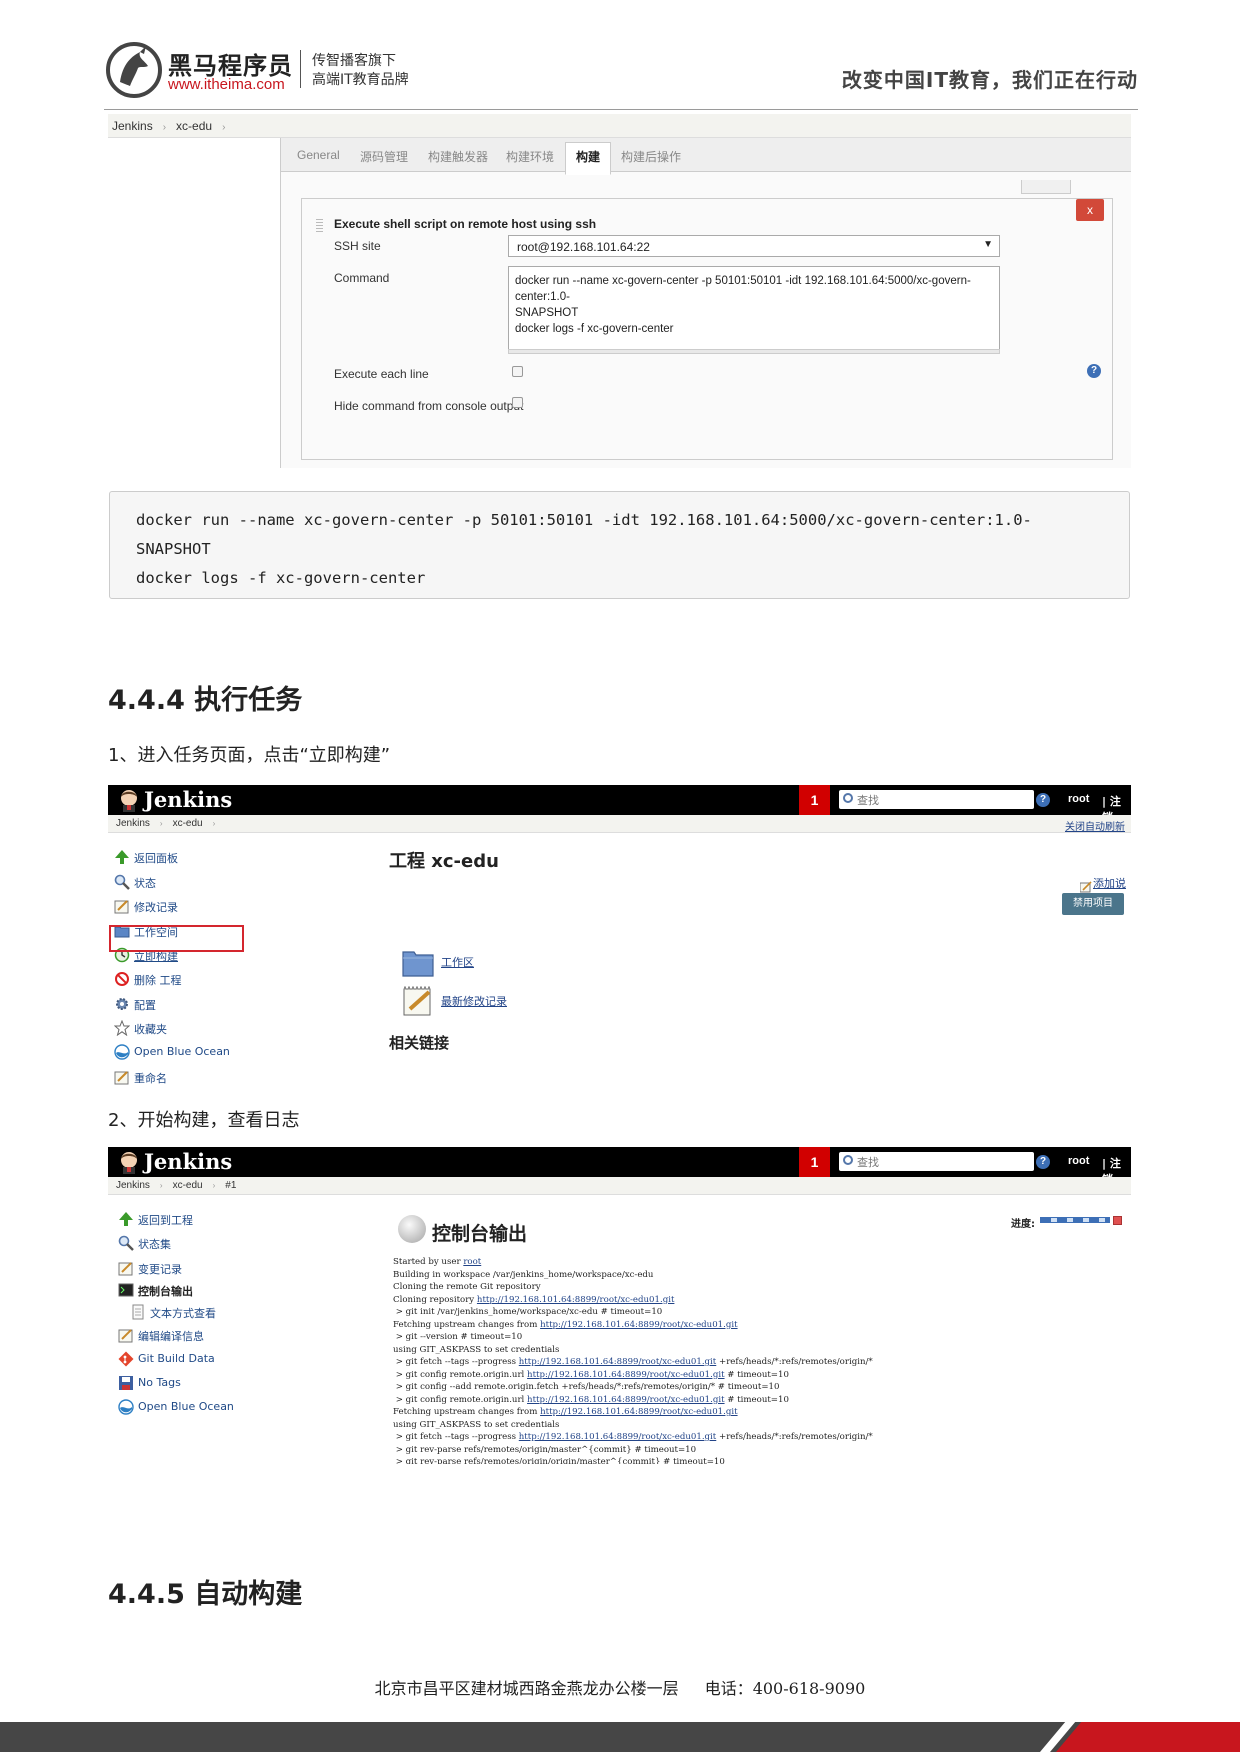  Describe the element at coordinates (226, 84) in the screenshot. I see `brand-url: www.itheima.com` at that location.